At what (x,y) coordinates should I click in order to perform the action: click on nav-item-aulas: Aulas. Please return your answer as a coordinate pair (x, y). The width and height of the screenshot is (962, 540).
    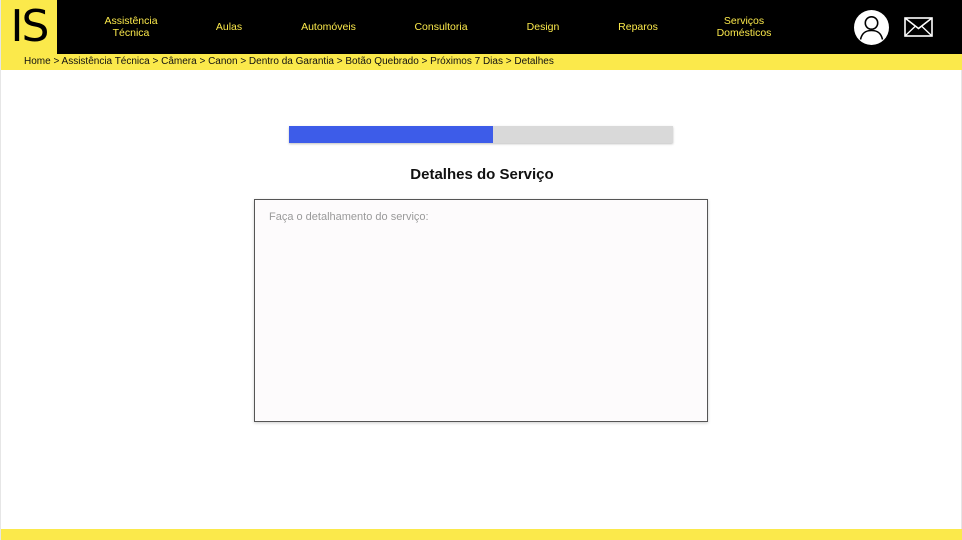
    Looking at the image, I should click on (229, 27).